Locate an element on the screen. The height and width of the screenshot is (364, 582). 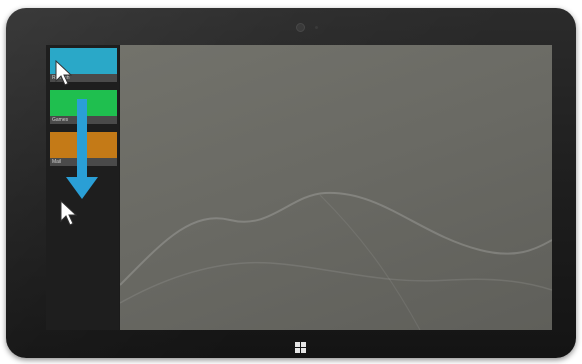
app-switcher-panel: Refresh Games Mail is located at coordinates (82, 187).